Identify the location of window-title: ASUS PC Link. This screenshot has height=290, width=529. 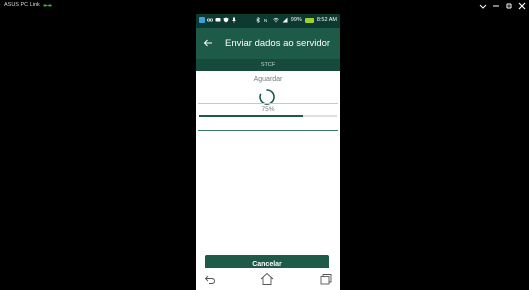
(22, 5).